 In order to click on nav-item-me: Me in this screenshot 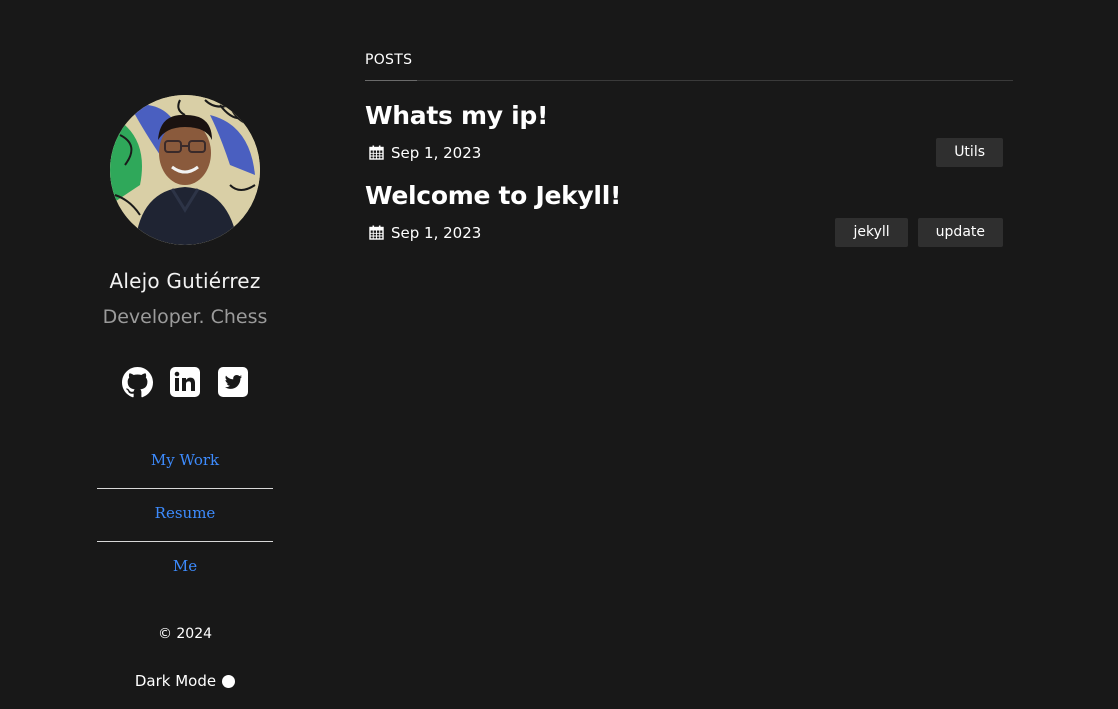, I will do `click(185, 568)`.